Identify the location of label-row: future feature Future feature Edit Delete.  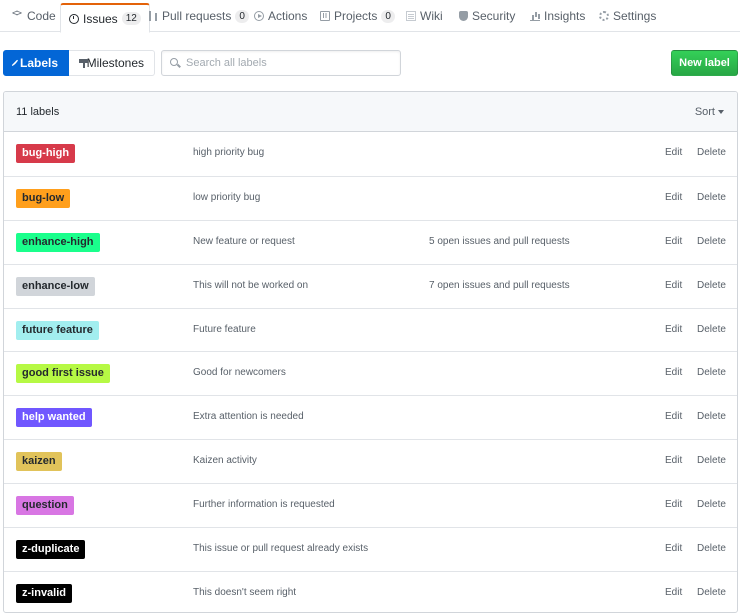
(370, 329).